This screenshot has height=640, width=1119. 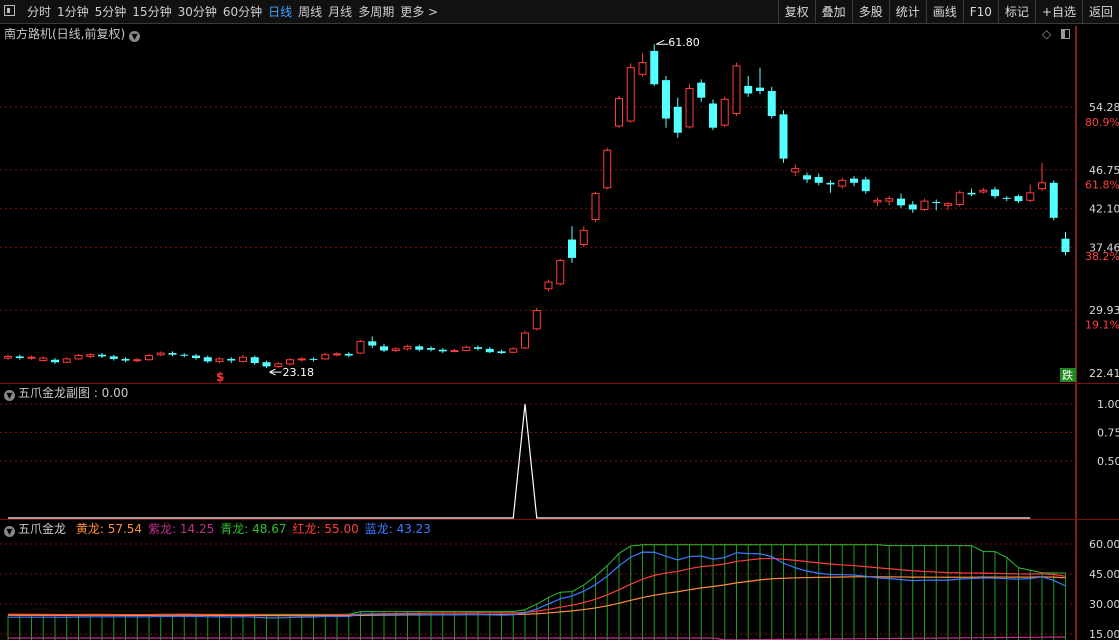 What do you see at coordinates (1102, 325) in the screenshot?
I see `pct-label-3: 19.1%` at bounding box center [1102, 325].